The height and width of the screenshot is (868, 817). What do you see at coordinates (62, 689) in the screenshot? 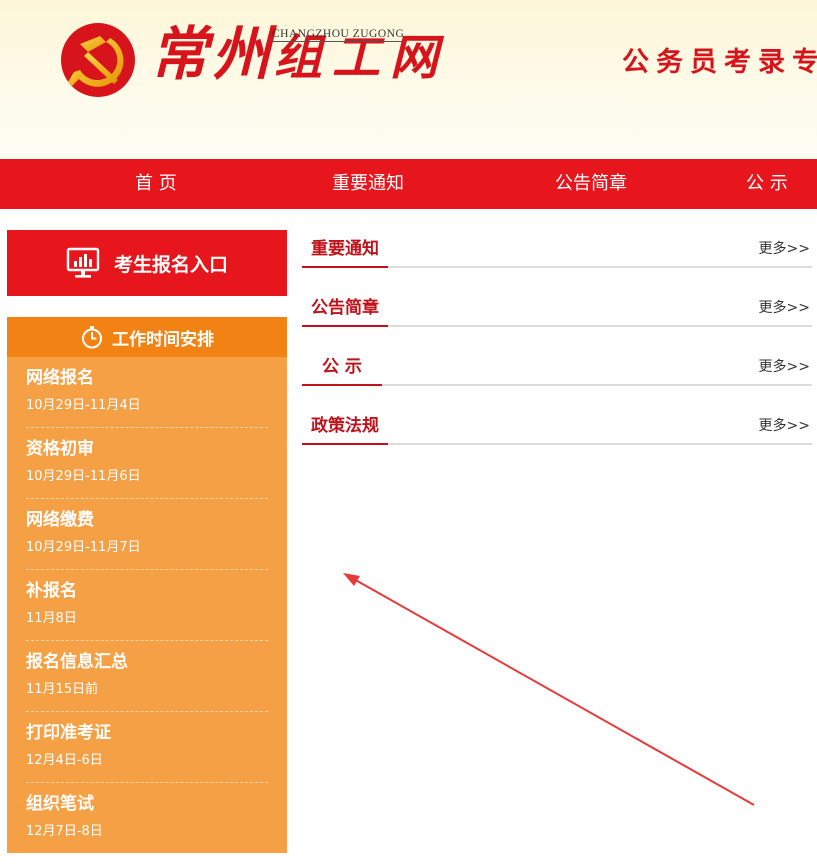
I see `schedule-item-date: 11月15日前` at bounding box center [62, 689].